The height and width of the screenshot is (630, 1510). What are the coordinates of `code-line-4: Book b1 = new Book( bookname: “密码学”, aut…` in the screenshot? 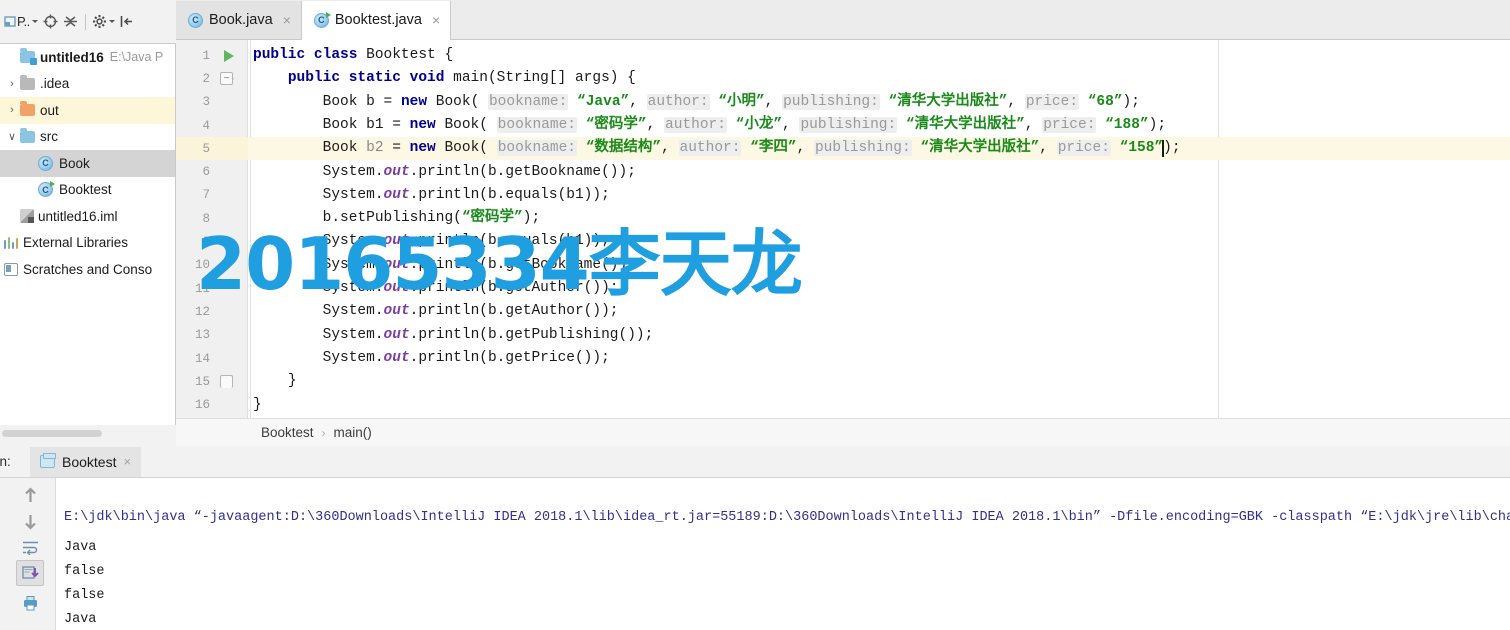 It's located at (744, 124).